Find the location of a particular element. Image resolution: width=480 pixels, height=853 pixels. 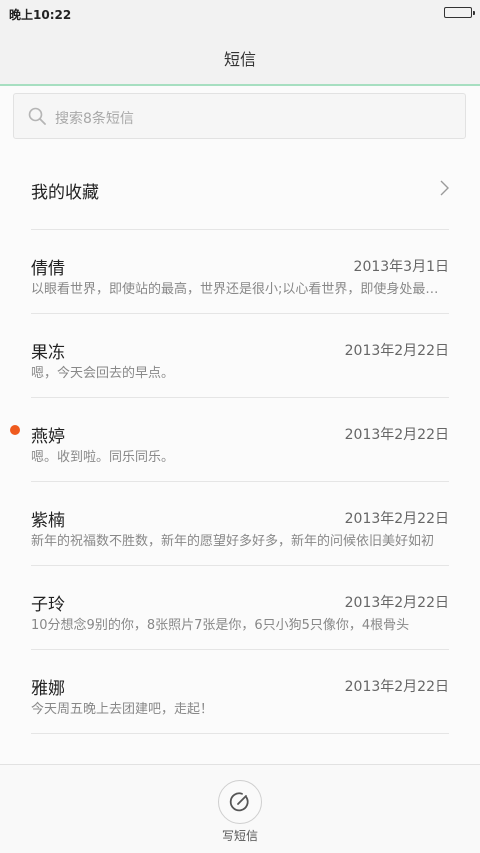

conversation-content: 果冻 2013年2月22日 嗯，今天会回去的早点。 is located at coordinates (240, 356).